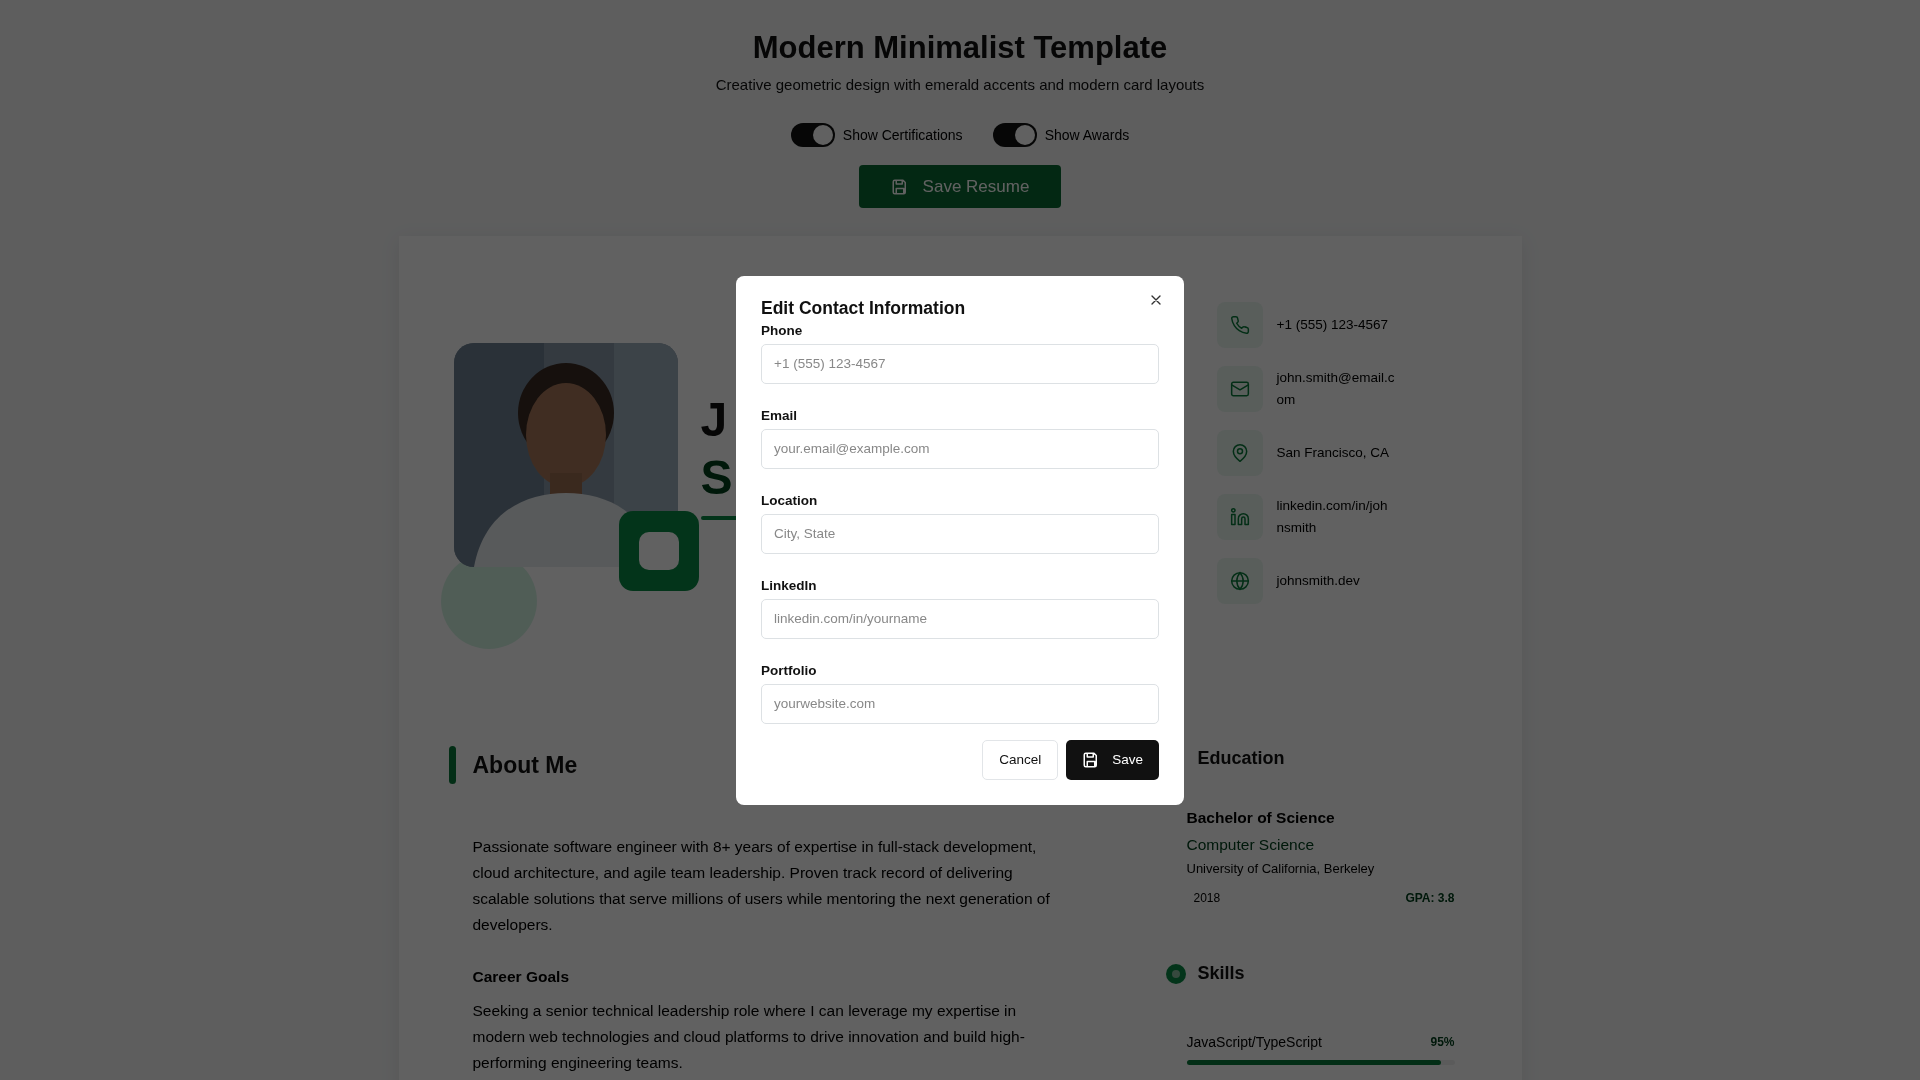 The image size is (1920, 1080). Describe the element at coordinates (789, 670) in the screenshot. I see `field-label: Portfolio` at that location.